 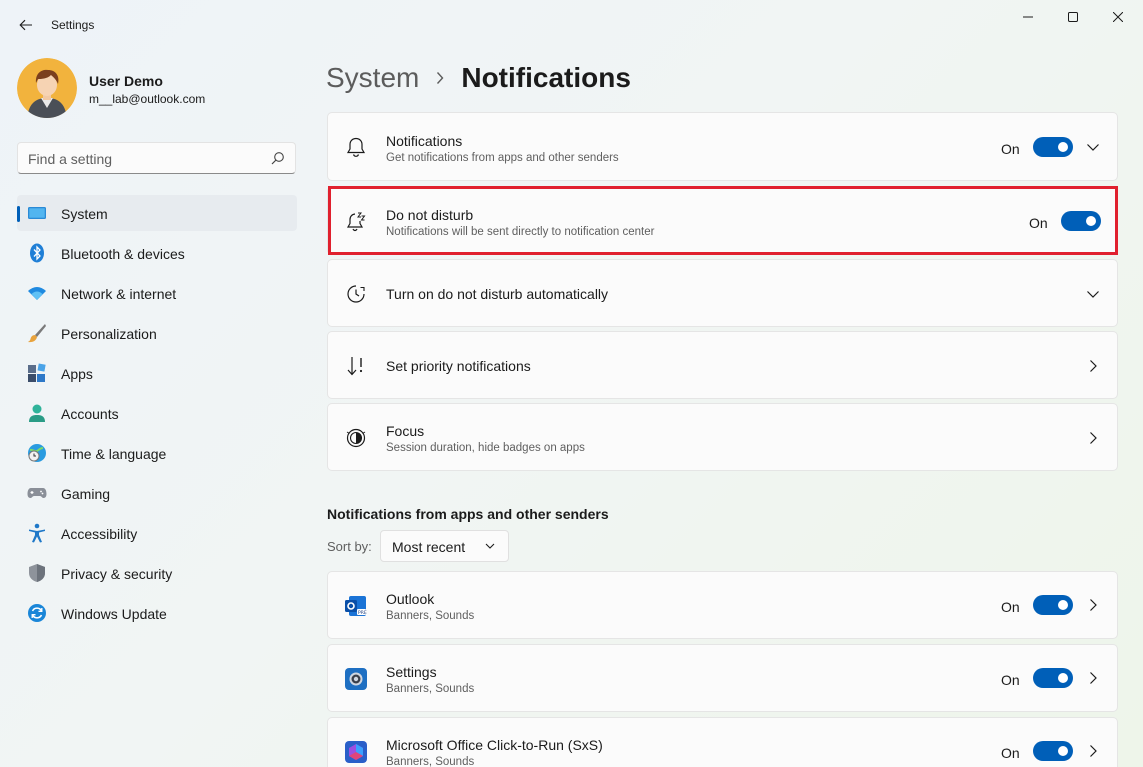 What do you see at coordinates (84, 214) in the screenshot?
I see `sidebar-item-label: System` at bounding box center [84, 214].